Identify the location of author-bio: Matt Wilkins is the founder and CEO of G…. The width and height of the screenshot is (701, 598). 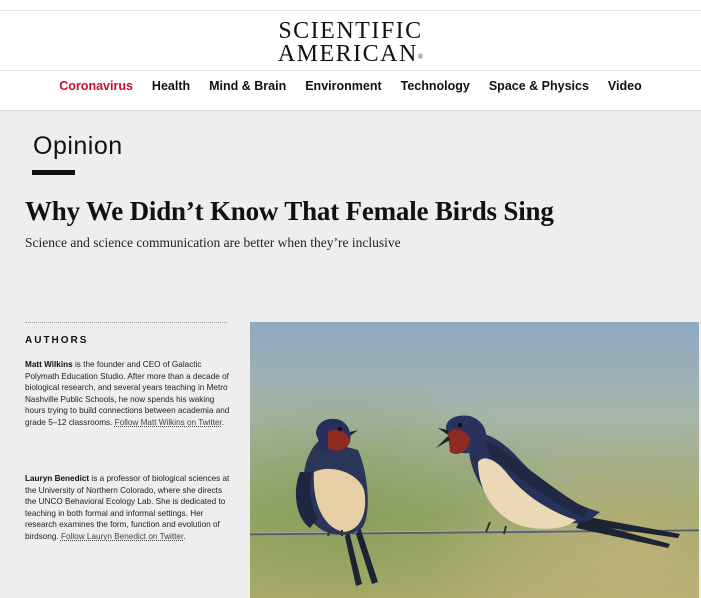
(127, 393).